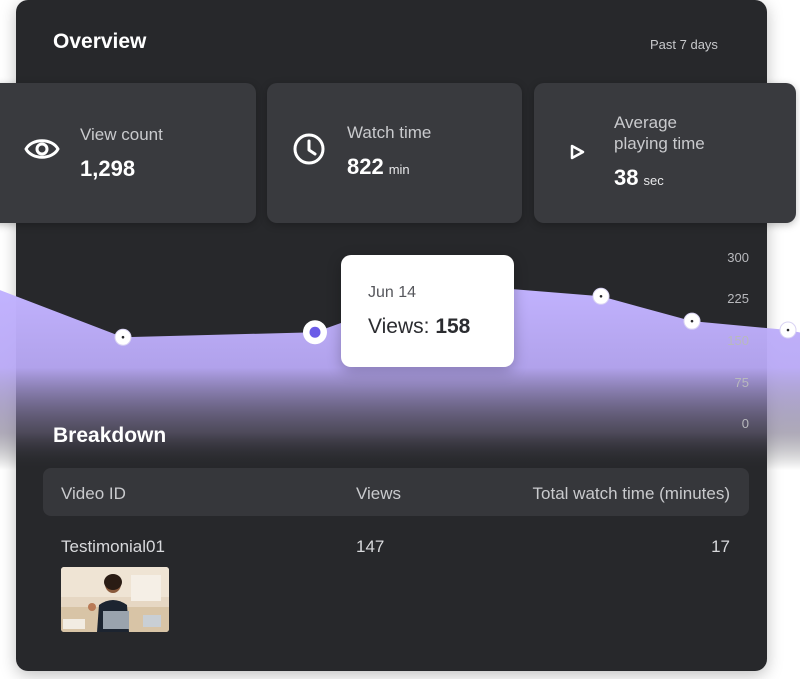 This screenshot has width=800, height=679. What do you see at coordinates (577, 154) in the screenshot?
I see `play-icon` at bounding box center [577, 154].